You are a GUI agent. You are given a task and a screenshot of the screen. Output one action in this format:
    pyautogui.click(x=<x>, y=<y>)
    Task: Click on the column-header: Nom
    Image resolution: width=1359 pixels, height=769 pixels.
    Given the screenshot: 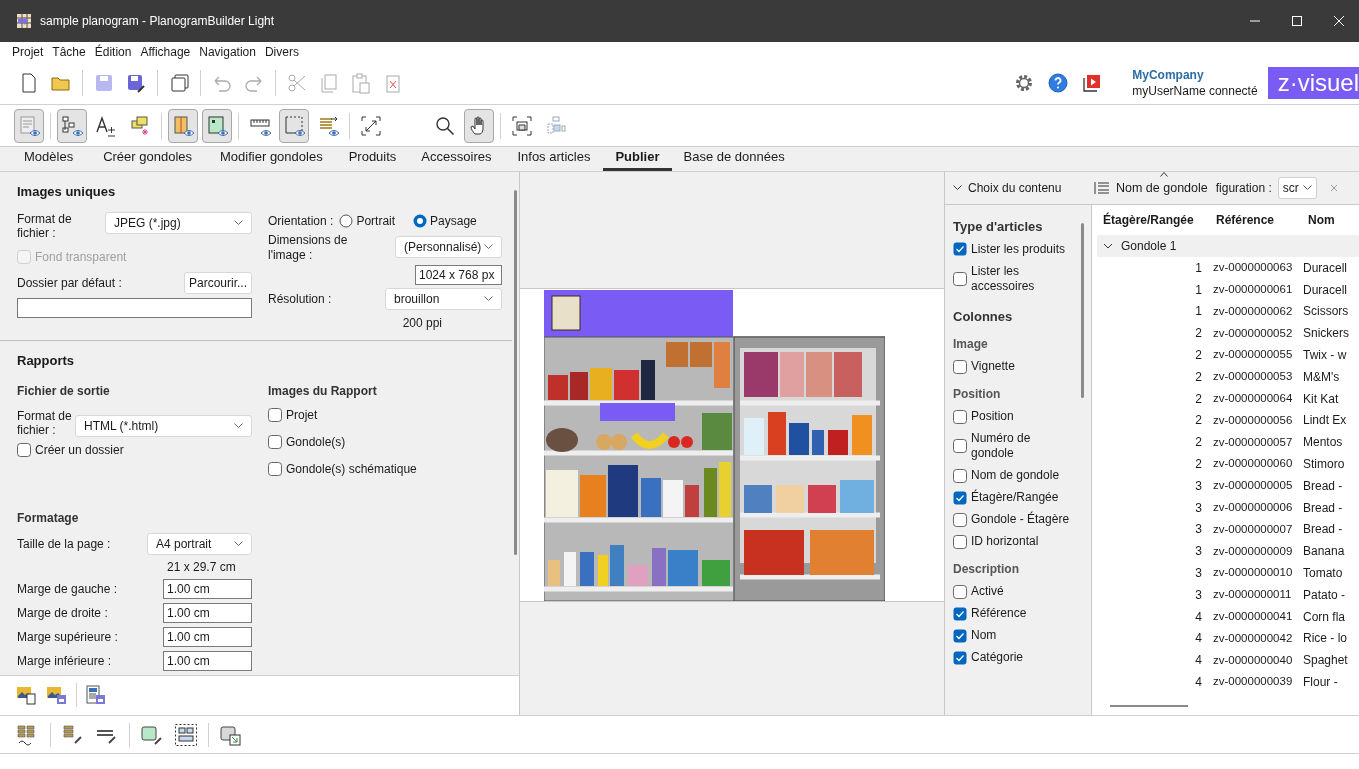 What is the action you would take?
    pyautogui.click(x=1328, y=220)
    